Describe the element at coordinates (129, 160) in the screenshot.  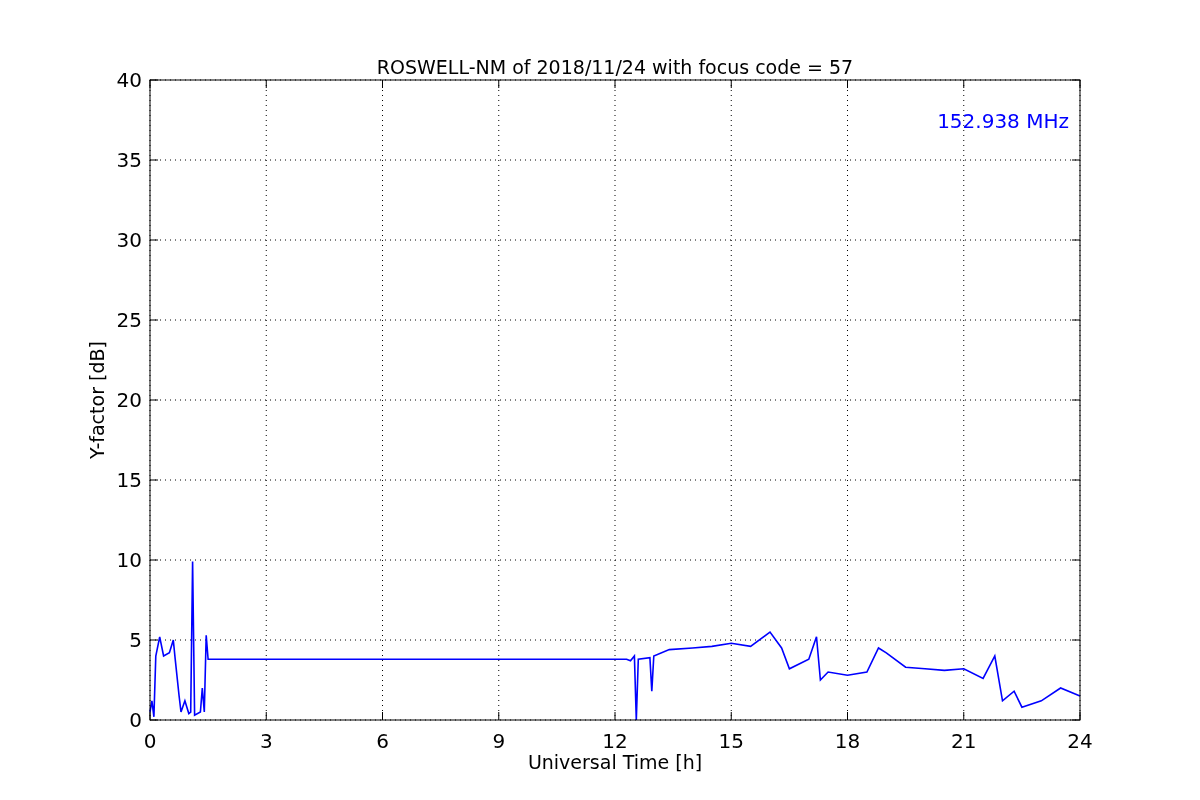
I see `y-tick-label: 35` at that location.